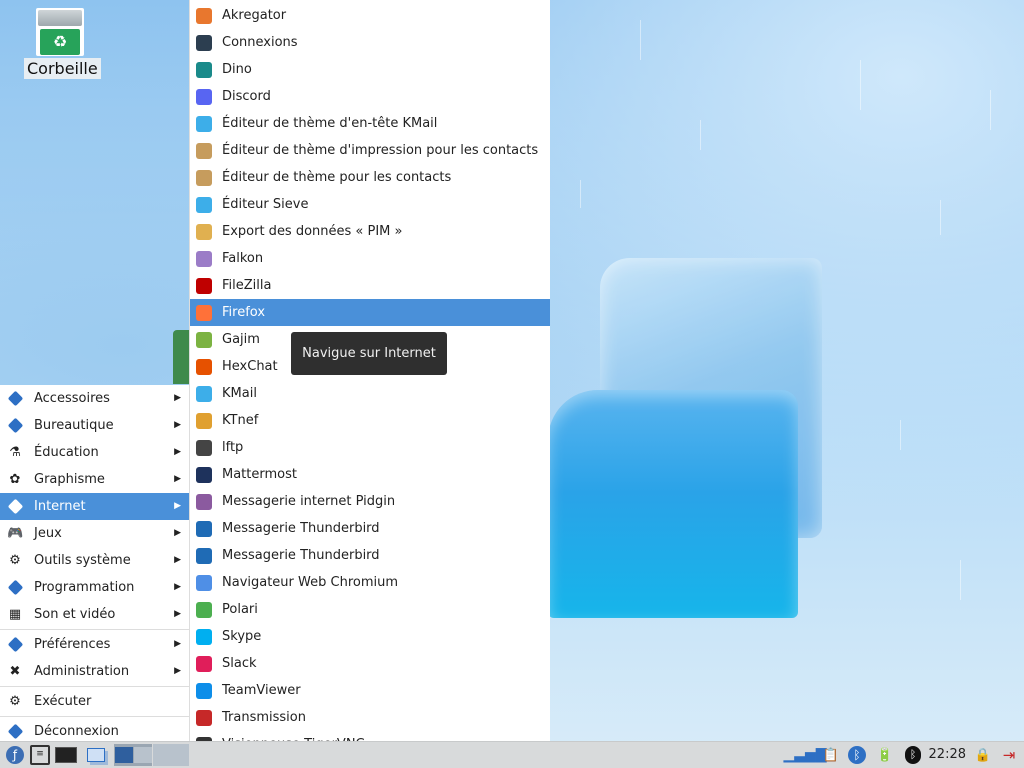 The image size is (1024, 768). Describe the element at coordinates (82, 671) in the screenshot. I see `menu-label: Administration` at that location.